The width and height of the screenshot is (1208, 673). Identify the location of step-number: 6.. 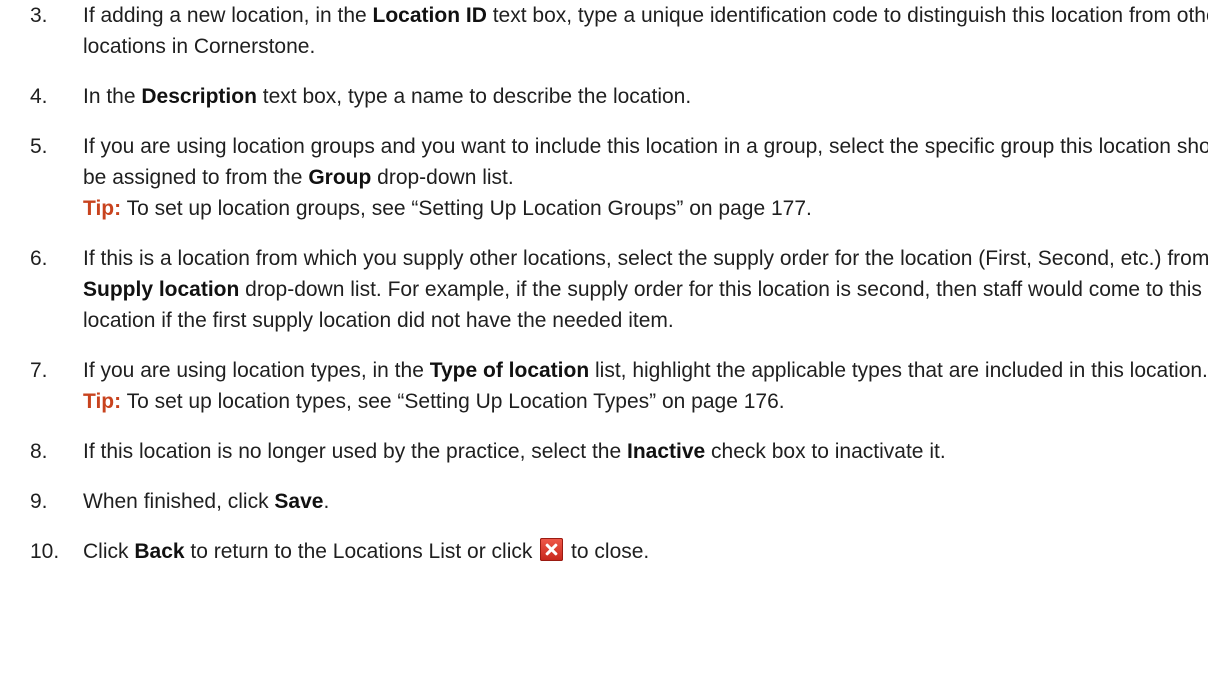
(39, 258).